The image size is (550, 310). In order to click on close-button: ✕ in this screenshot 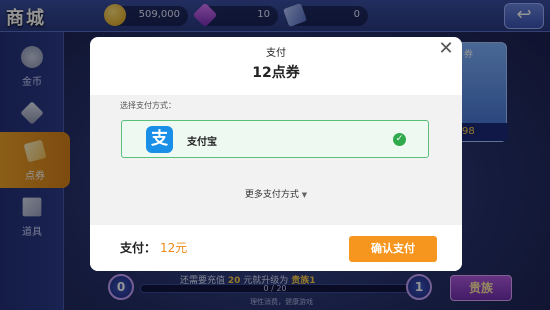, I will do `click(446, 49)`.